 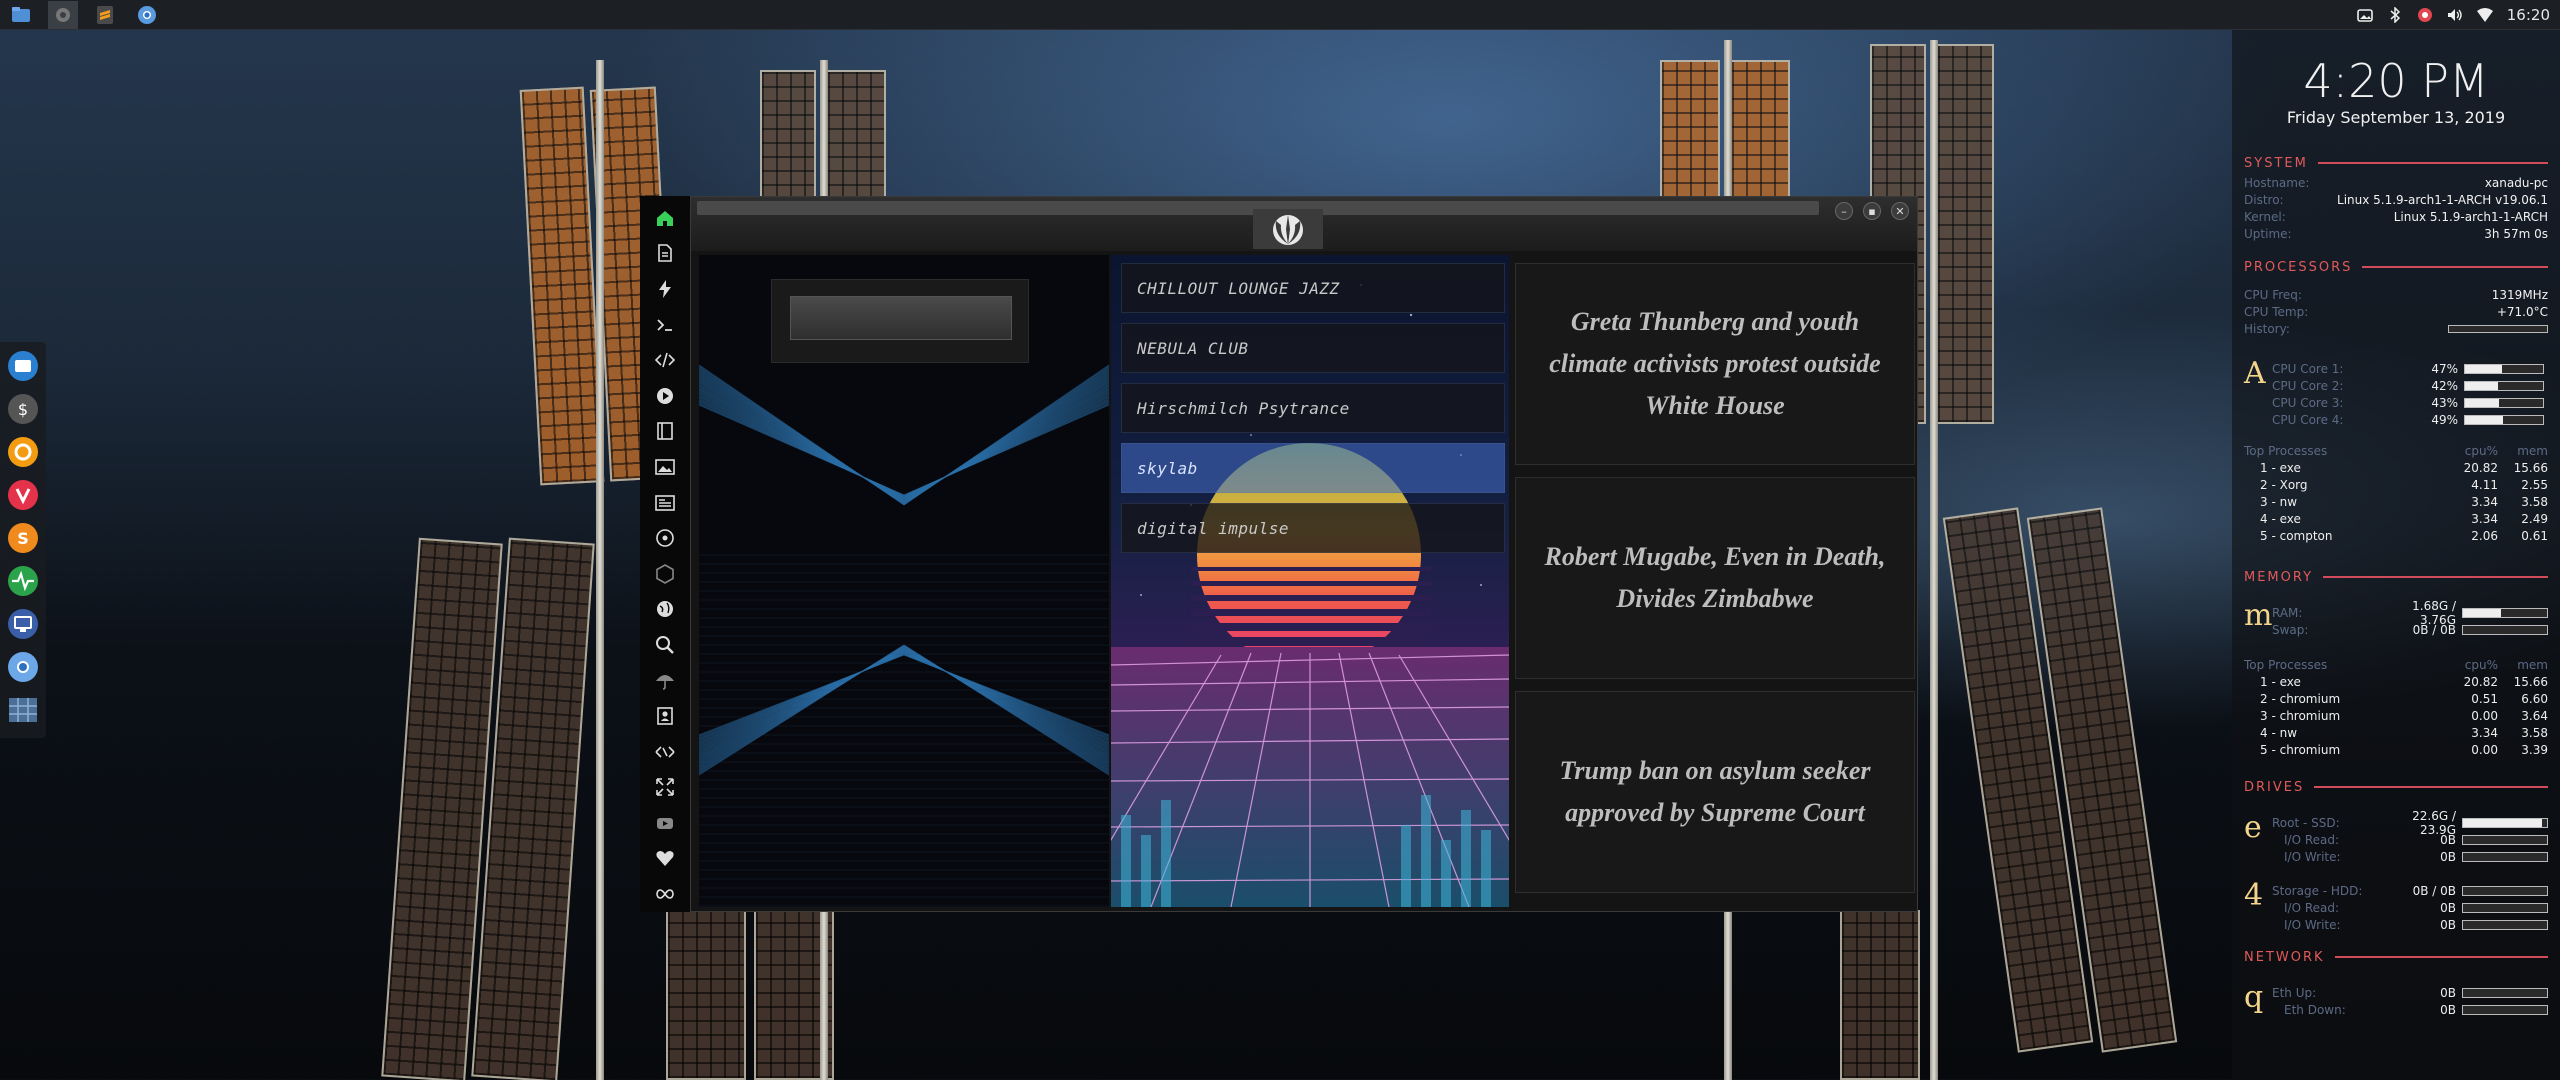 What do you see at coordinates (2498, 328) in the screenshot?
I see `cpu-history-graph` at bounding box center [2498, 328].